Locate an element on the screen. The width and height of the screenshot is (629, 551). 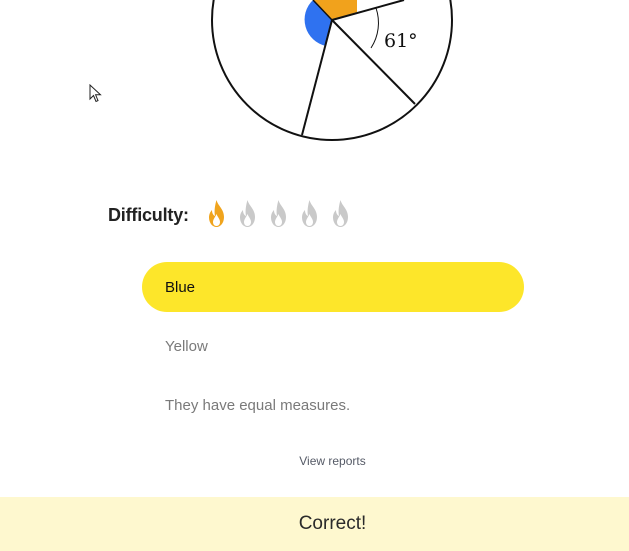
view-reports-link: View reports is located at coordinates (314, 461).